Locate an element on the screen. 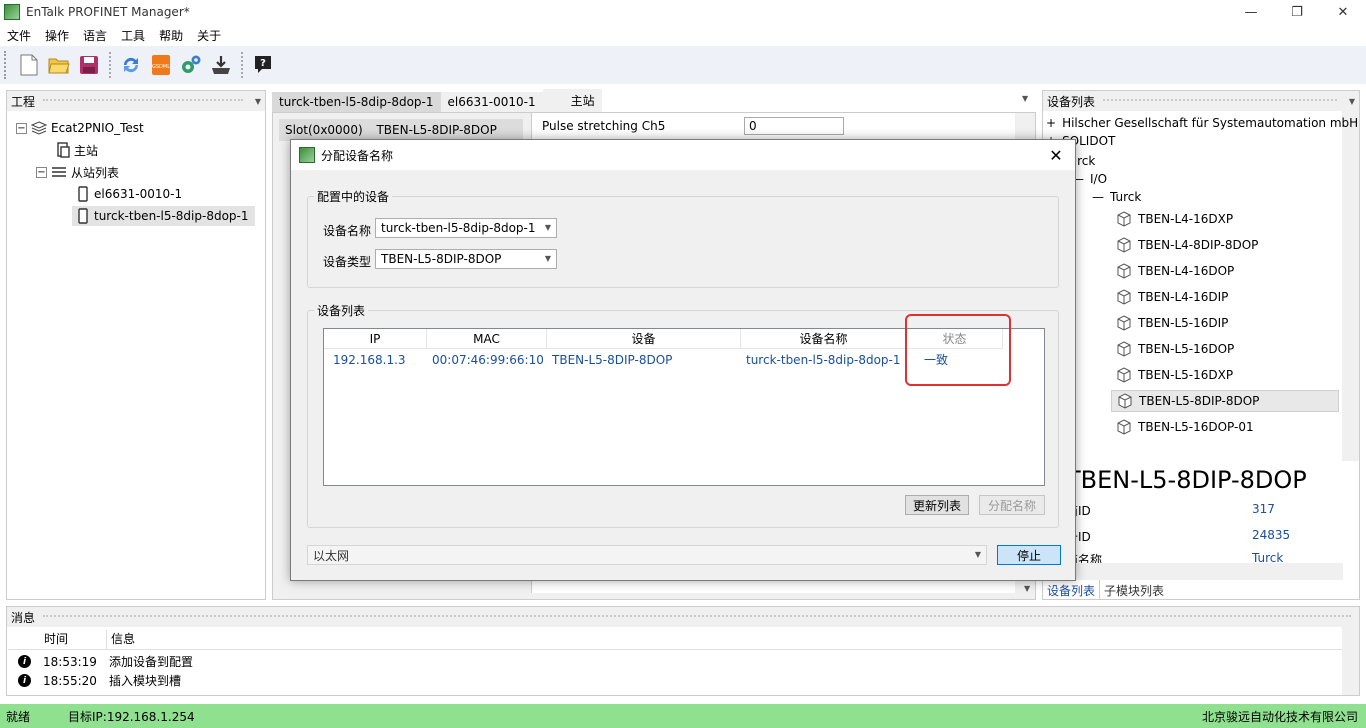  device-list-bottom-tabs: 设备列表 子模块列表 is located at coordinates (1105, 590).